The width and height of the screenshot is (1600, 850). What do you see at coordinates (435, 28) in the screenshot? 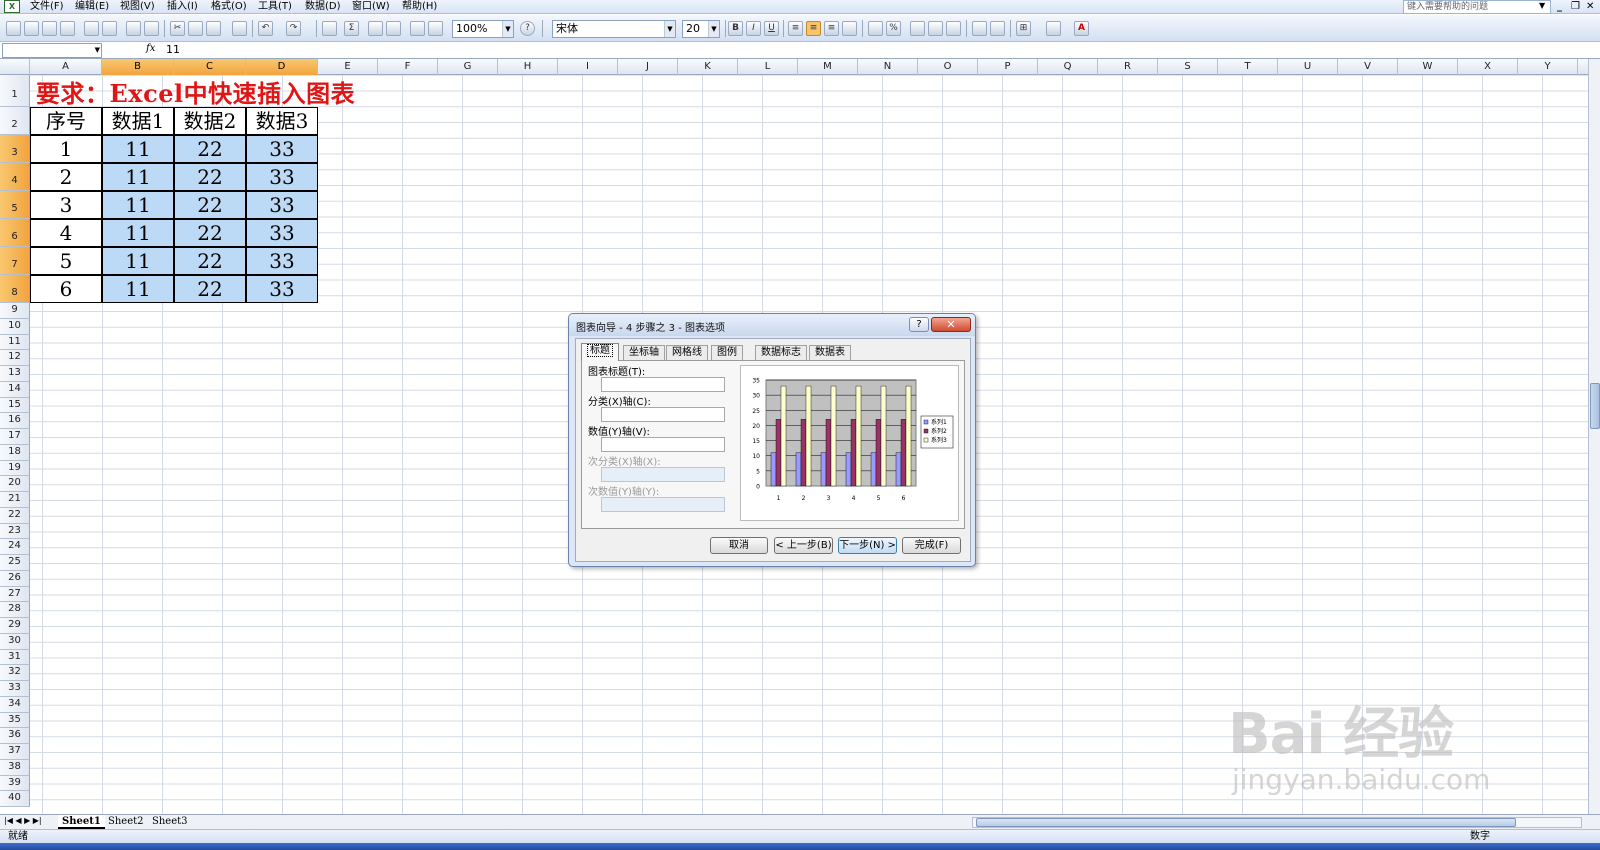
I see `drawing-icon` at bounding box center [435, 28].